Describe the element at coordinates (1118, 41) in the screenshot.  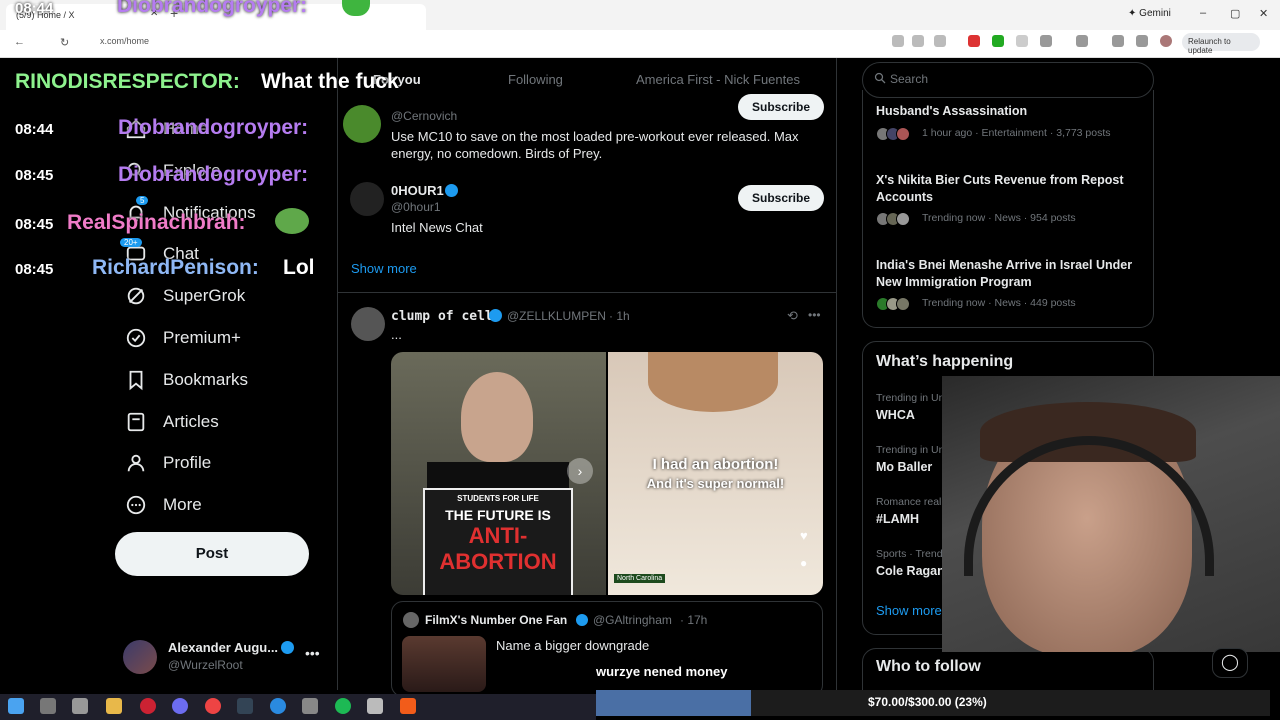
I see `download-icon` at that location.